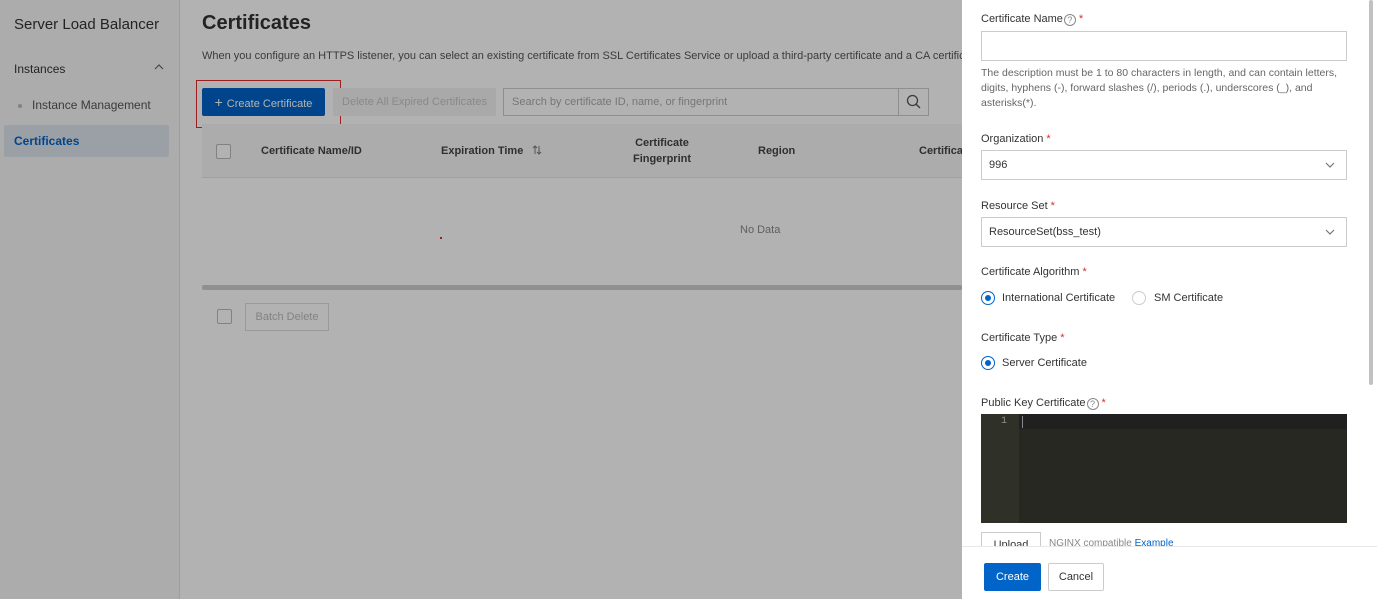 Image resolution: width=1377 pixels, height=599 pixels. Describe the element at coordinates (1164, 165) in the screenshot. I see `organization-select: 996` at that location.